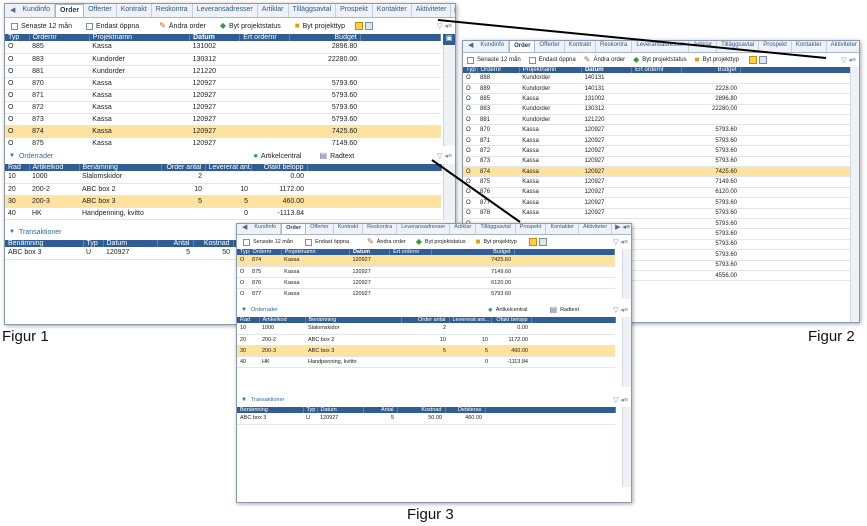  Describe the element at coordinates (657, 78) in the screenshot. I see `table-row: O 888 Kundorder 140131` at that location.